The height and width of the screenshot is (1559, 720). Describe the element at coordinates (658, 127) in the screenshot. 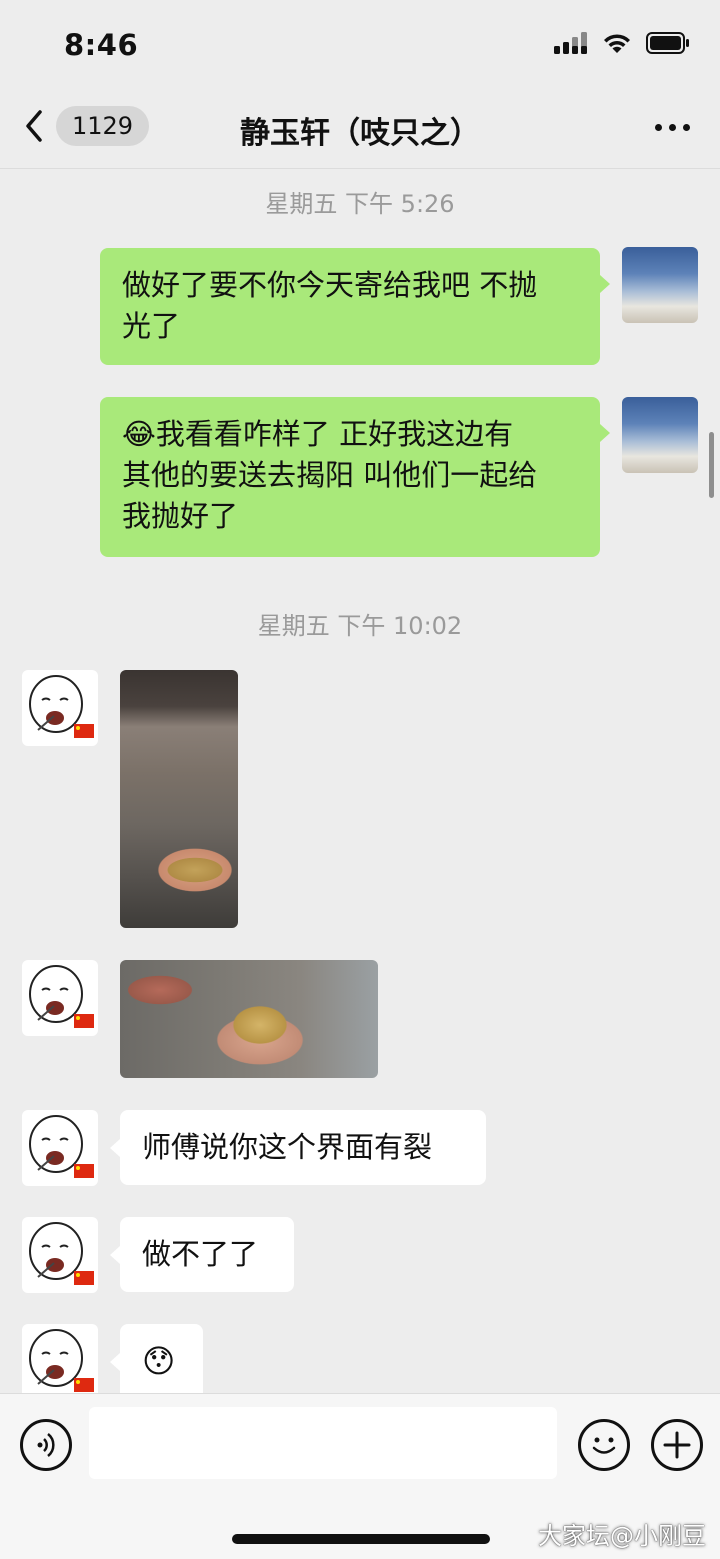

I see `more-icon` at that location.